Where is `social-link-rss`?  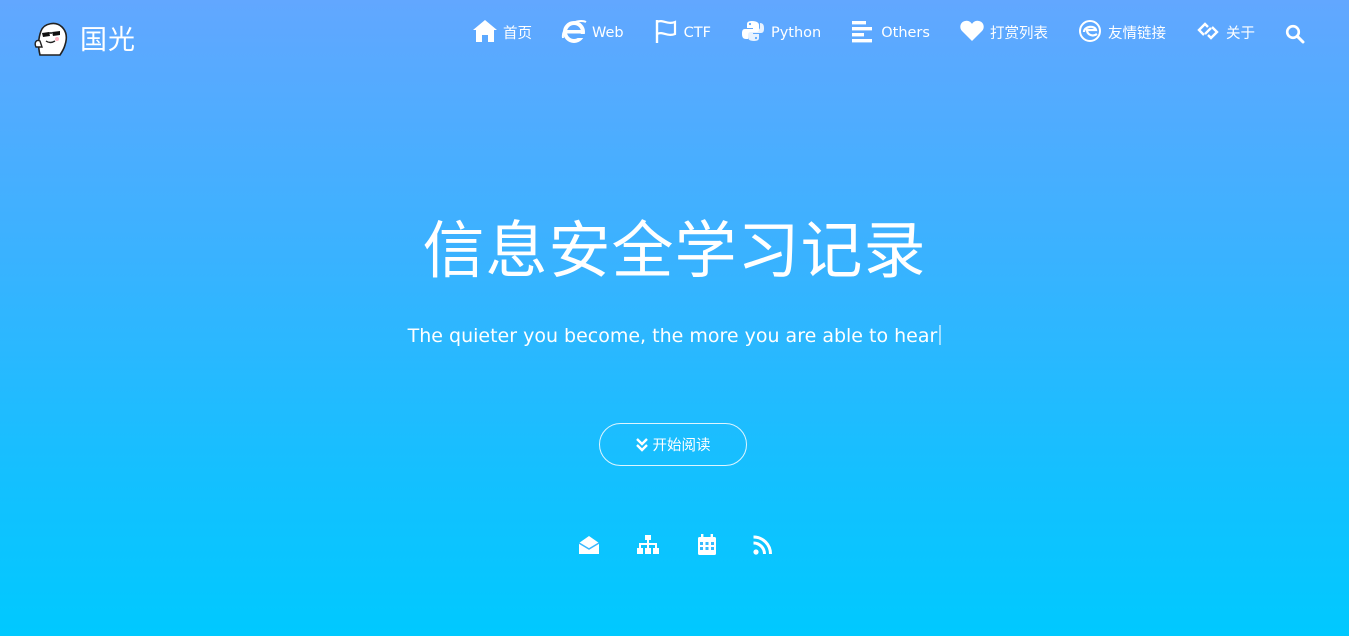
social-link-rss is located at coordinates (763, 545).